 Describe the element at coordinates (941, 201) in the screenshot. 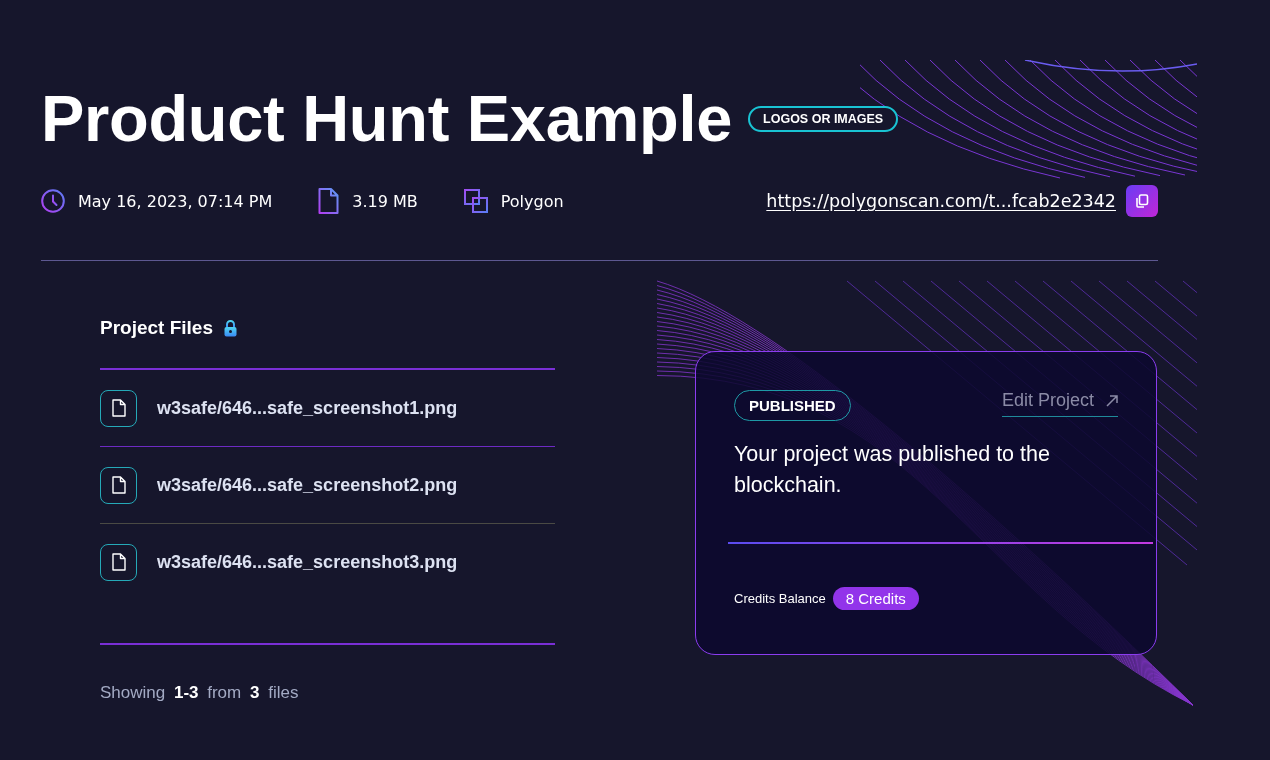

I see `transaction-link: https://polygonscan.com/t...fcab2e2342` at that location.